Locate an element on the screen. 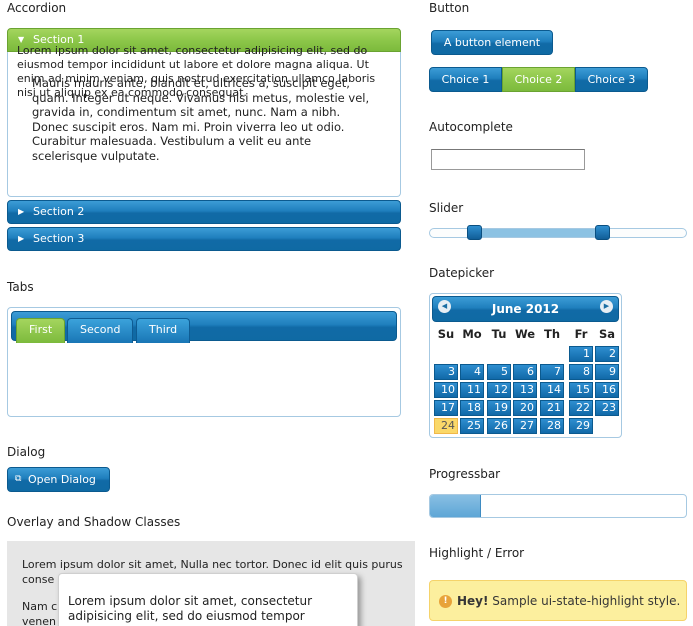 The width and height of the screenshot is (693, 626). datepicker-day: 17 is located at coordinates (446, 408).